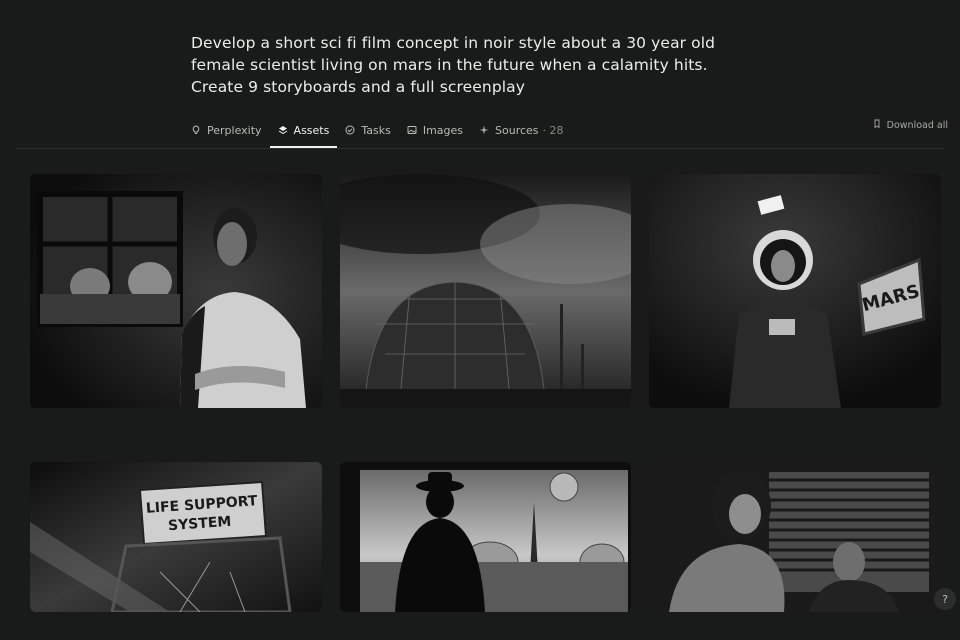 Image resolution: width=960 pixels, height=640 pixels. I want to click on tab-sources: Sources · 28, so click(521, 130).